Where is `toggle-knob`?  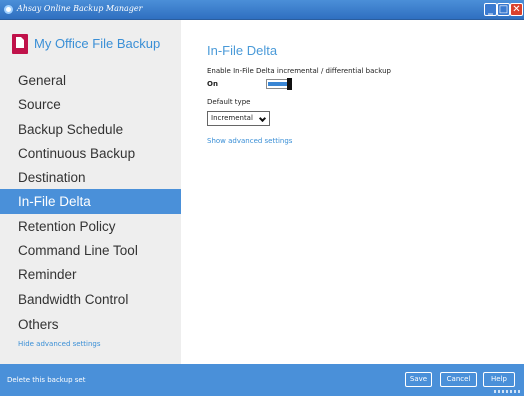
toggle-knob is located at coordinates (289, 84).